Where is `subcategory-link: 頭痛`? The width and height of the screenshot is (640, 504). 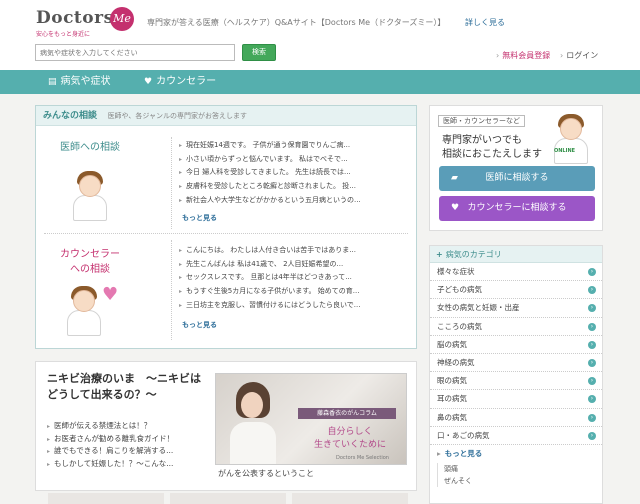
subcategory-link: 頭痛 is located at coordinates (523, 469).